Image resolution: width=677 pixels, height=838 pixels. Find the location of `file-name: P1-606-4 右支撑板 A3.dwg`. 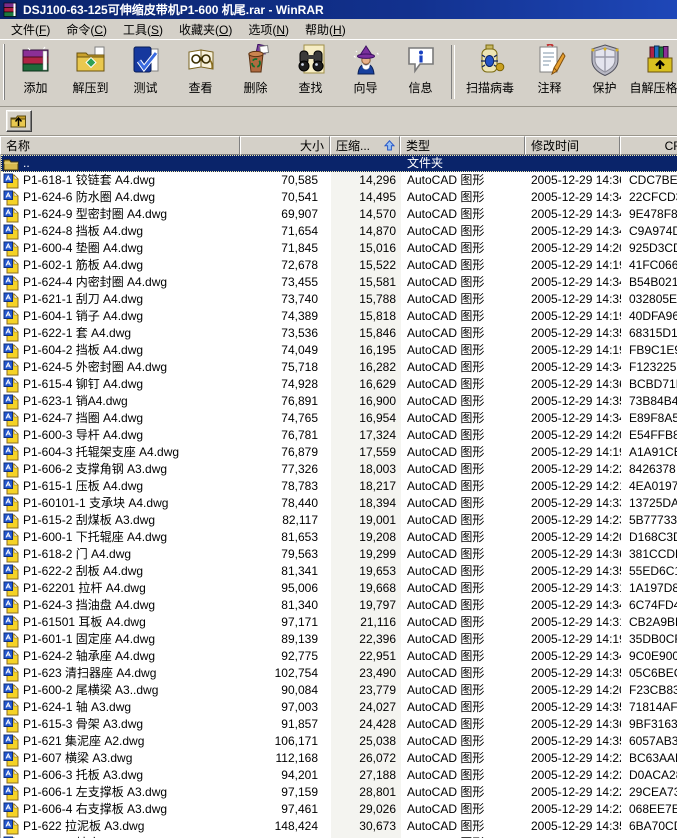

file-name: P1-606-4 右支撑板 A3.dwg is located at coordinates (95, 809).